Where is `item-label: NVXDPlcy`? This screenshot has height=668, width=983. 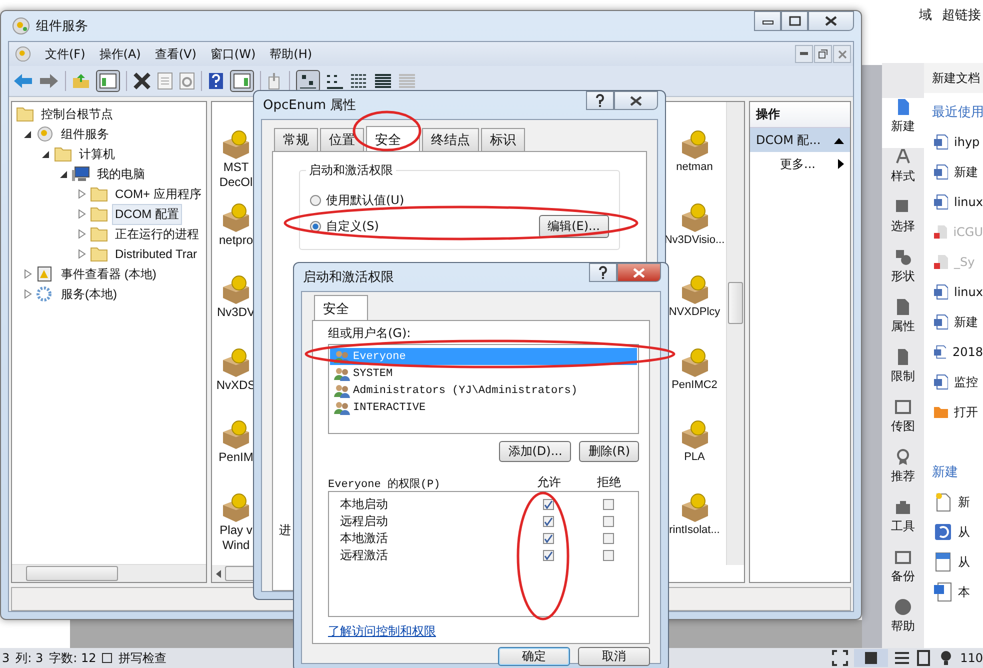 item-label: NVXDPlcy is located at coordinates (694, 312).